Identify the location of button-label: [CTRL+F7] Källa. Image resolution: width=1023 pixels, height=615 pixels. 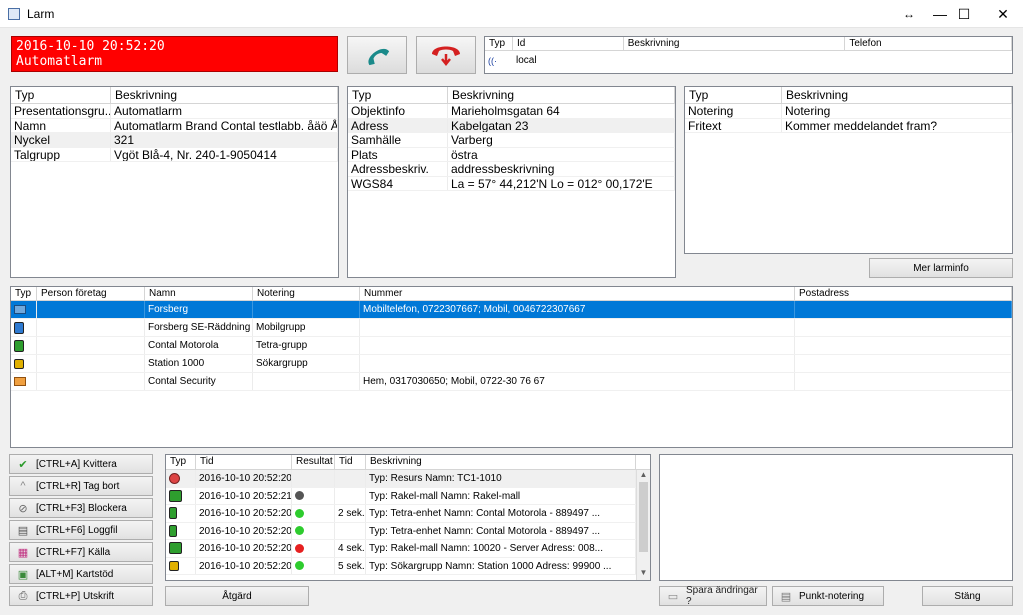
(73, 552).